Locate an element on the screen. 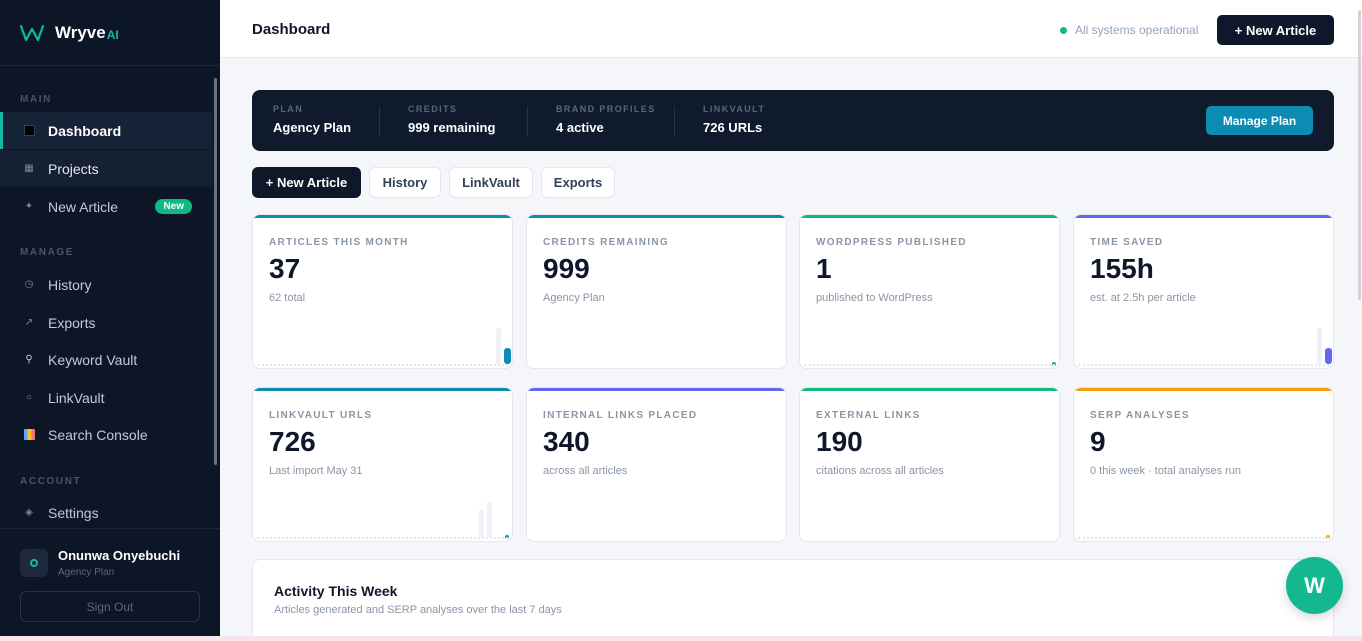  logo-icon is located at coordinates (32, 32).